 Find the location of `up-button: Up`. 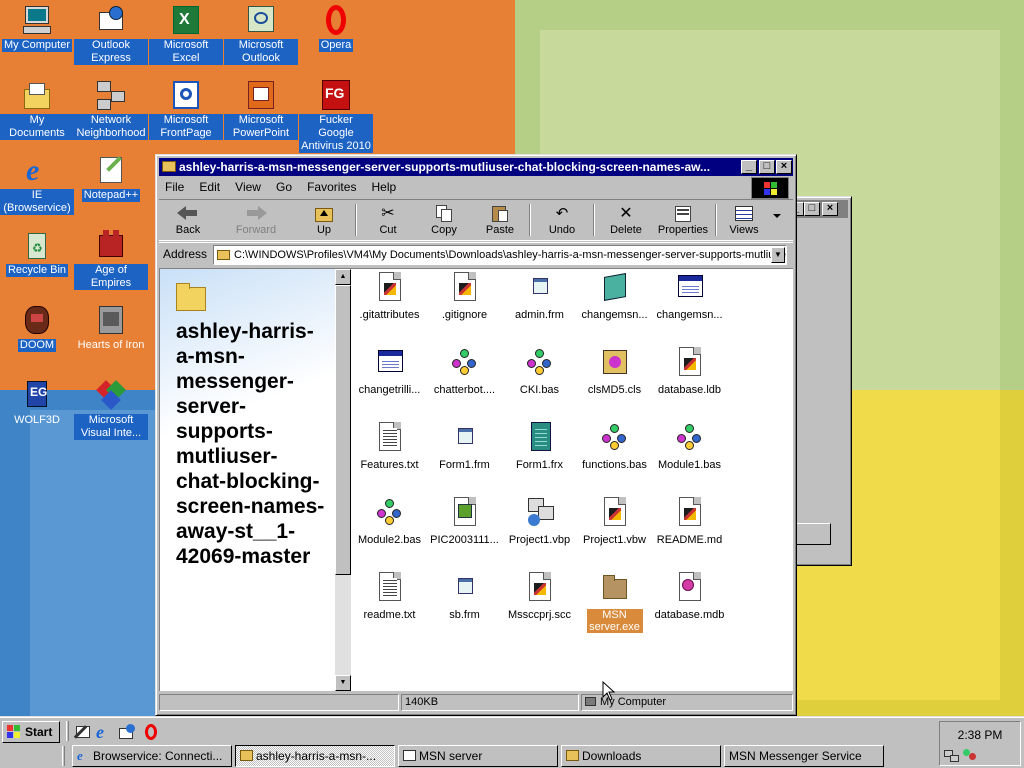

up-button: Up is located at coordinates (324, 221).